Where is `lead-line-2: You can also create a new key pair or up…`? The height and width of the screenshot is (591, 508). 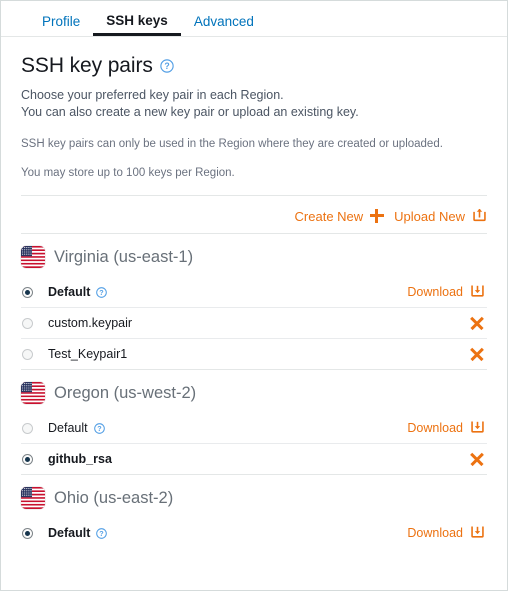 lead-line-2: You can also create a new key pair or up… is located at coordinates (190, 112).